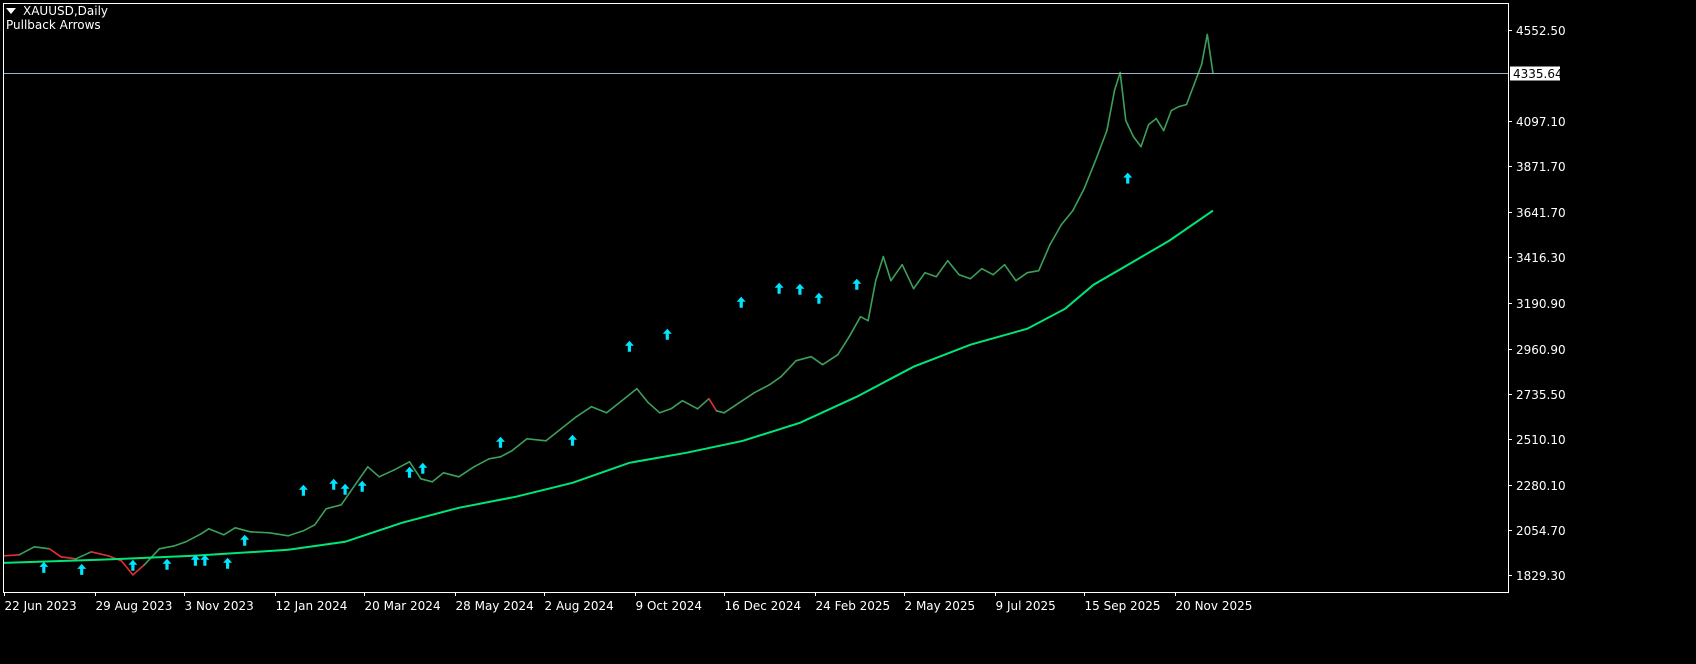 Image resolution: width=1696 pixels, height=664 pixels. What do you see at coordinates (11, 11) in the screenshot?
I see `triangle-down-icon` at bounding box center [11, 11].